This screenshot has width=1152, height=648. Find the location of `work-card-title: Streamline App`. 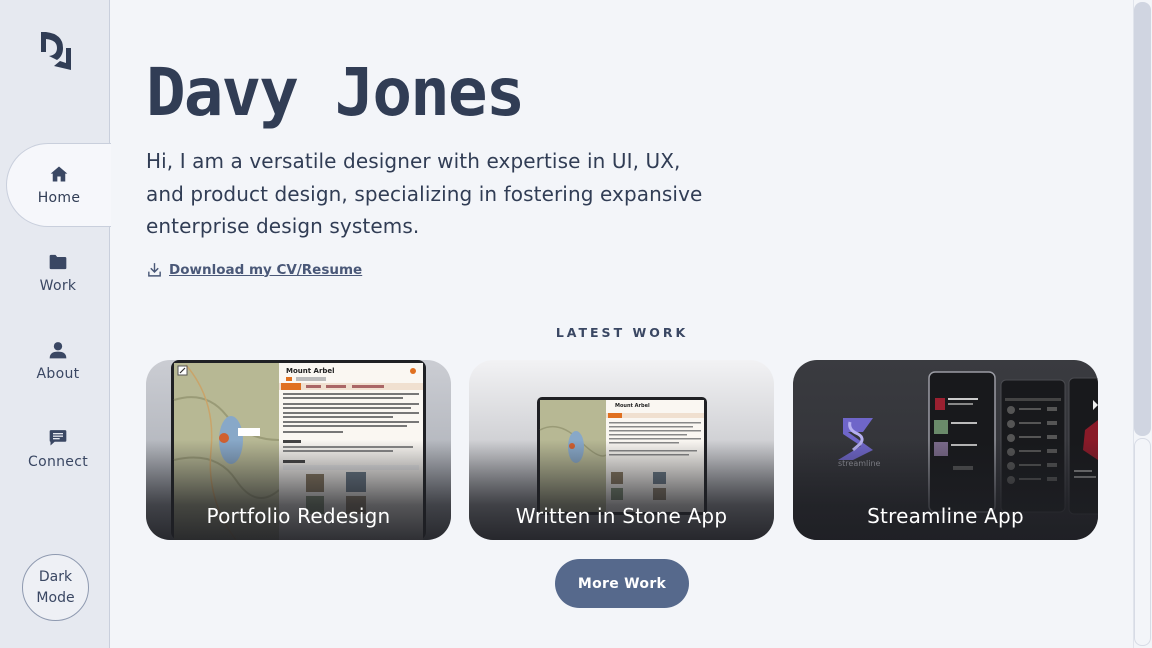

work-card-title: Streamline App is located at coordinates (945, 516).